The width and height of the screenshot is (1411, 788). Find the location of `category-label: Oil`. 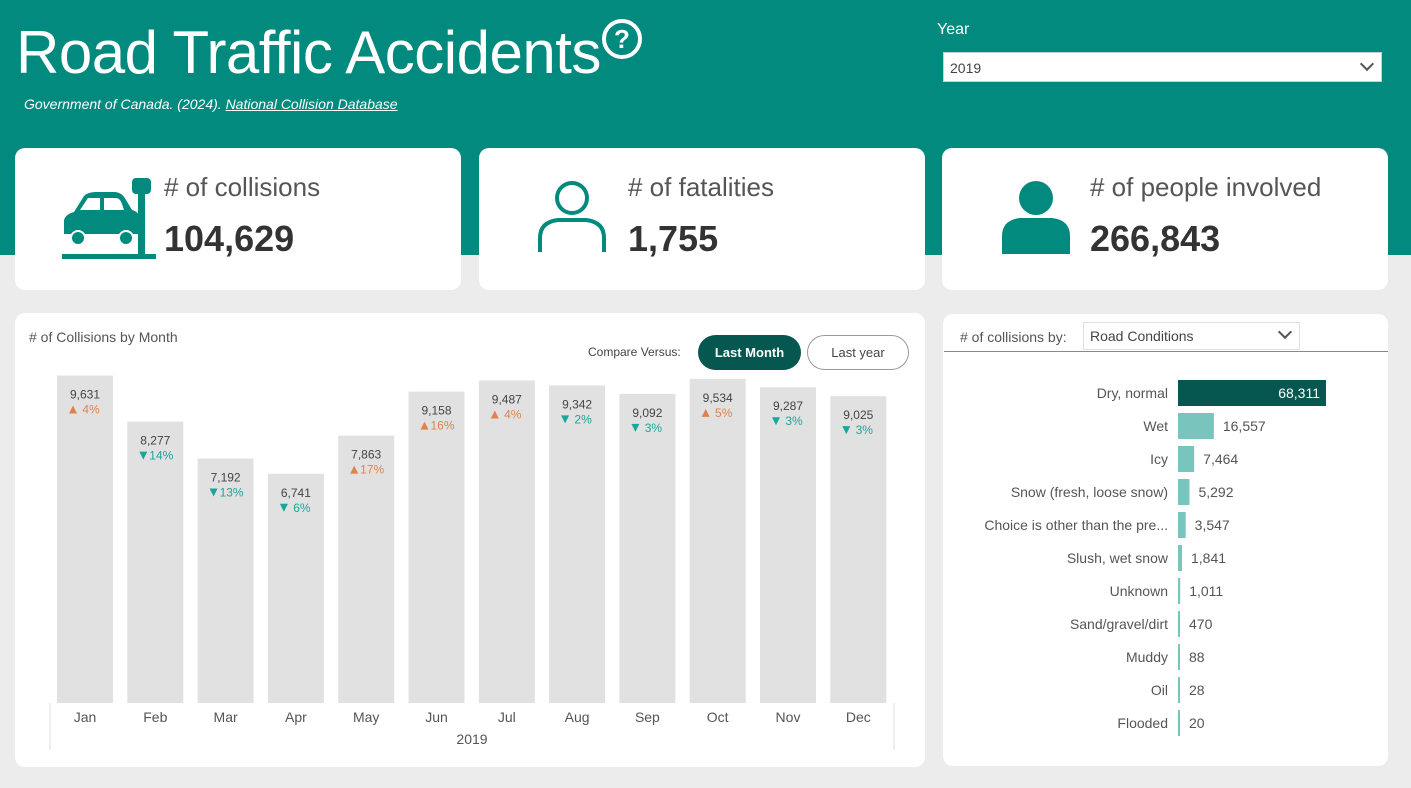

category-label: Oil is located at coordinates (1159, 690).